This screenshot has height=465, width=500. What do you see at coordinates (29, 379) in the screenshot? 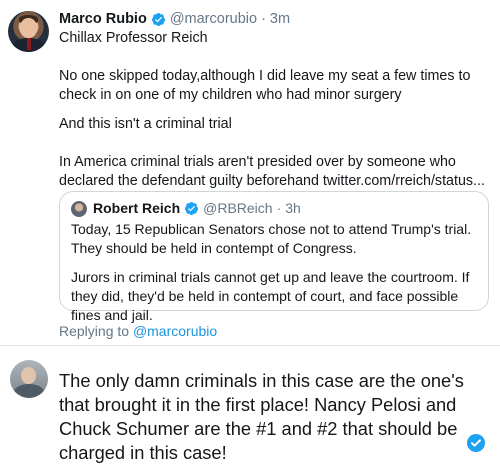
I see `user-avatar` at bounding box center [29, 379].